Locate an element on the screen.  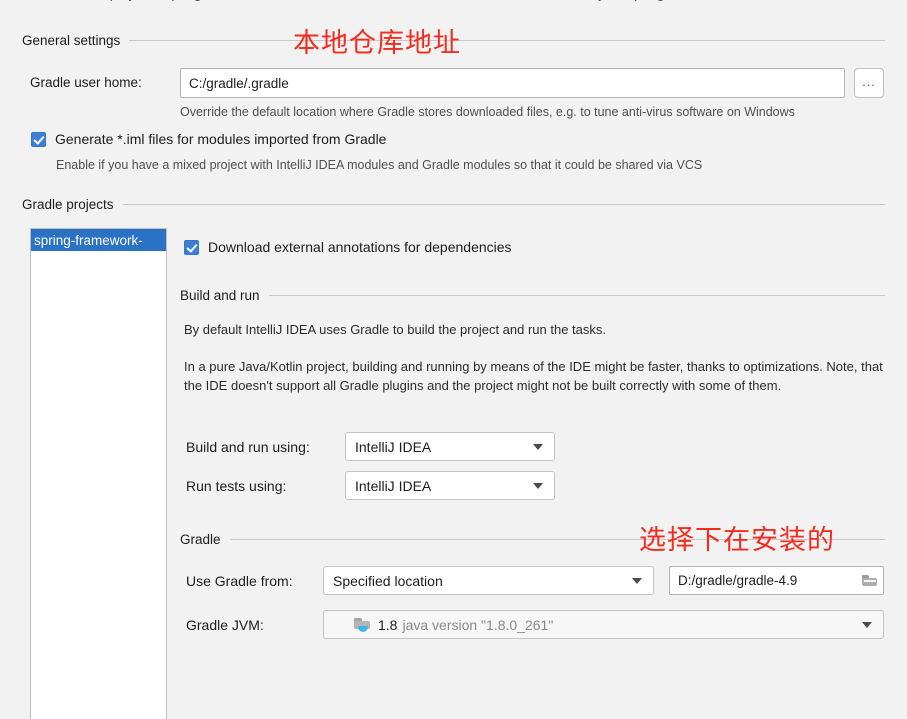
annotation-local-repository: 本地仓库地址 is located at coordinates (377, 43).